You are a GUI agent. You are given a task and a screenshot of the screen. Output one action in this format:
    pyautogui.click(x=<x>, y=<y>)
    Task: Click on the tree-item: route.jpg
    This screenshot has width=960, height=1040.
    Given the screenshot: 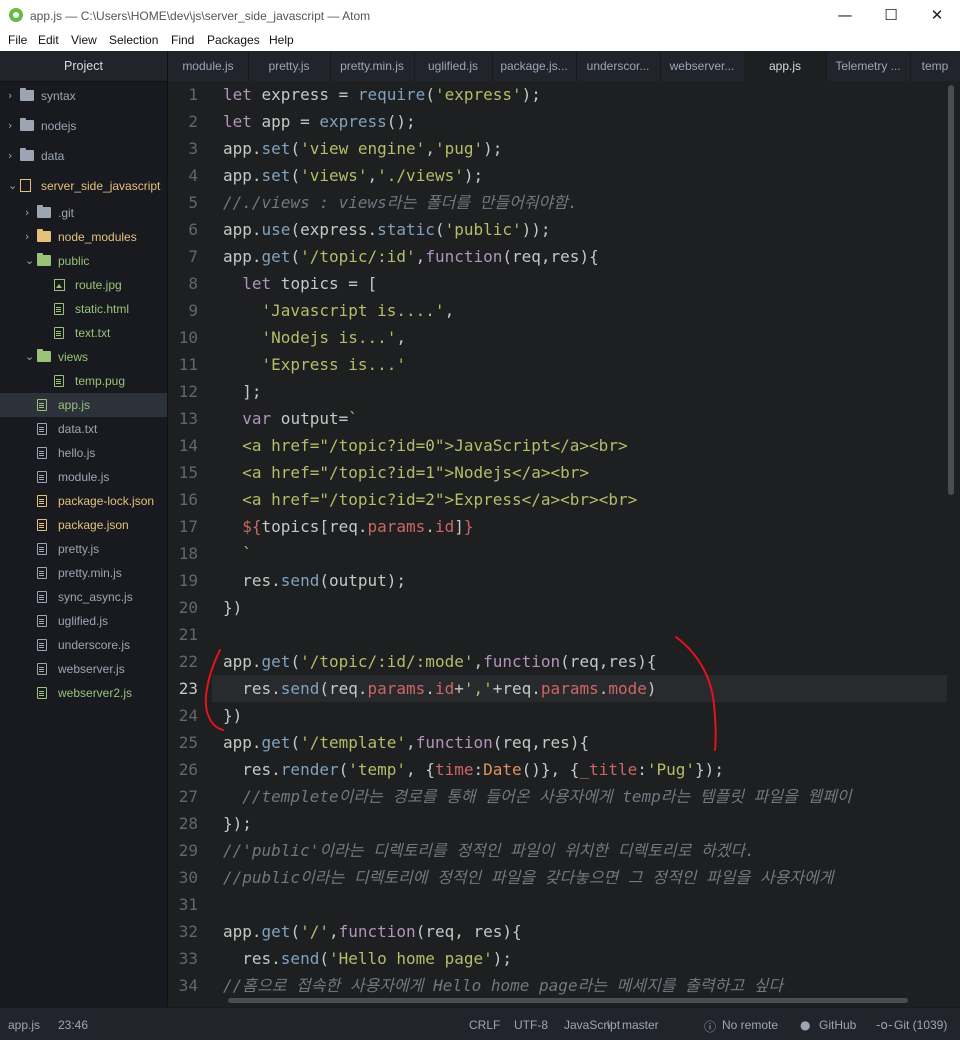 What is the action you would take?
    pyautogui.click(x=83, y=285)
    